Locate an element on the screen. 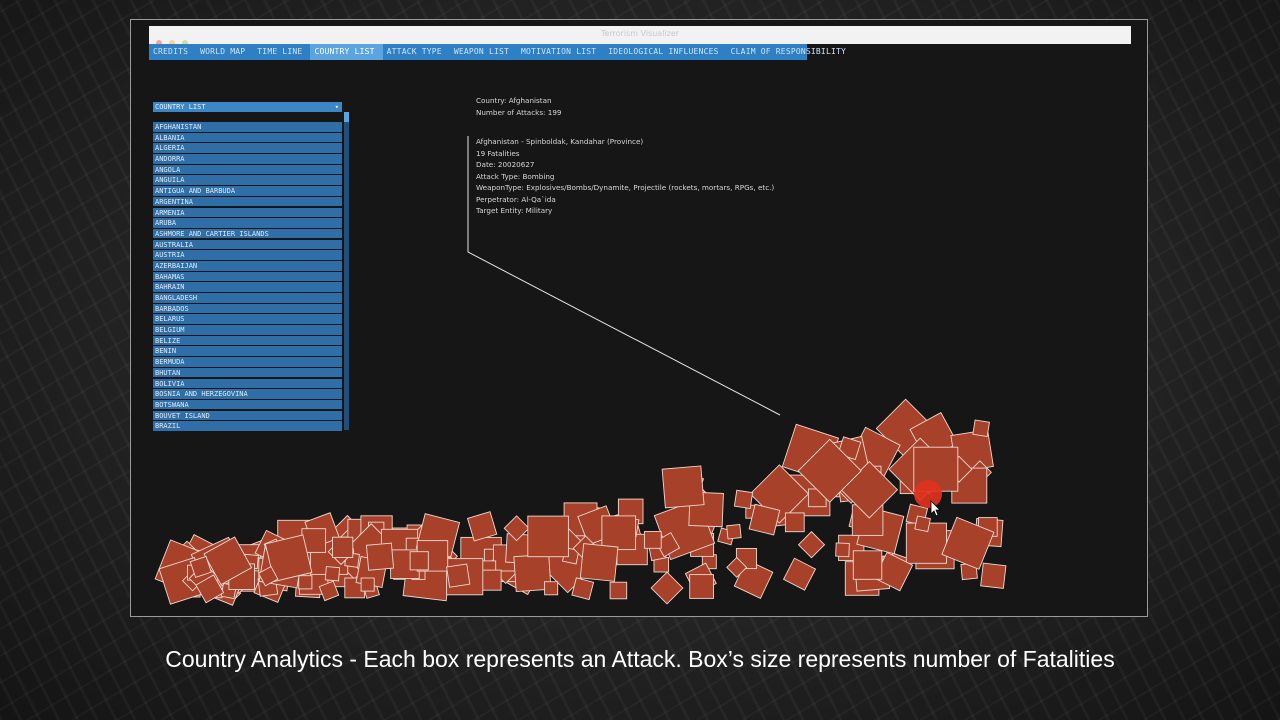  cursor-highlight is located at coordinates (928, 494).